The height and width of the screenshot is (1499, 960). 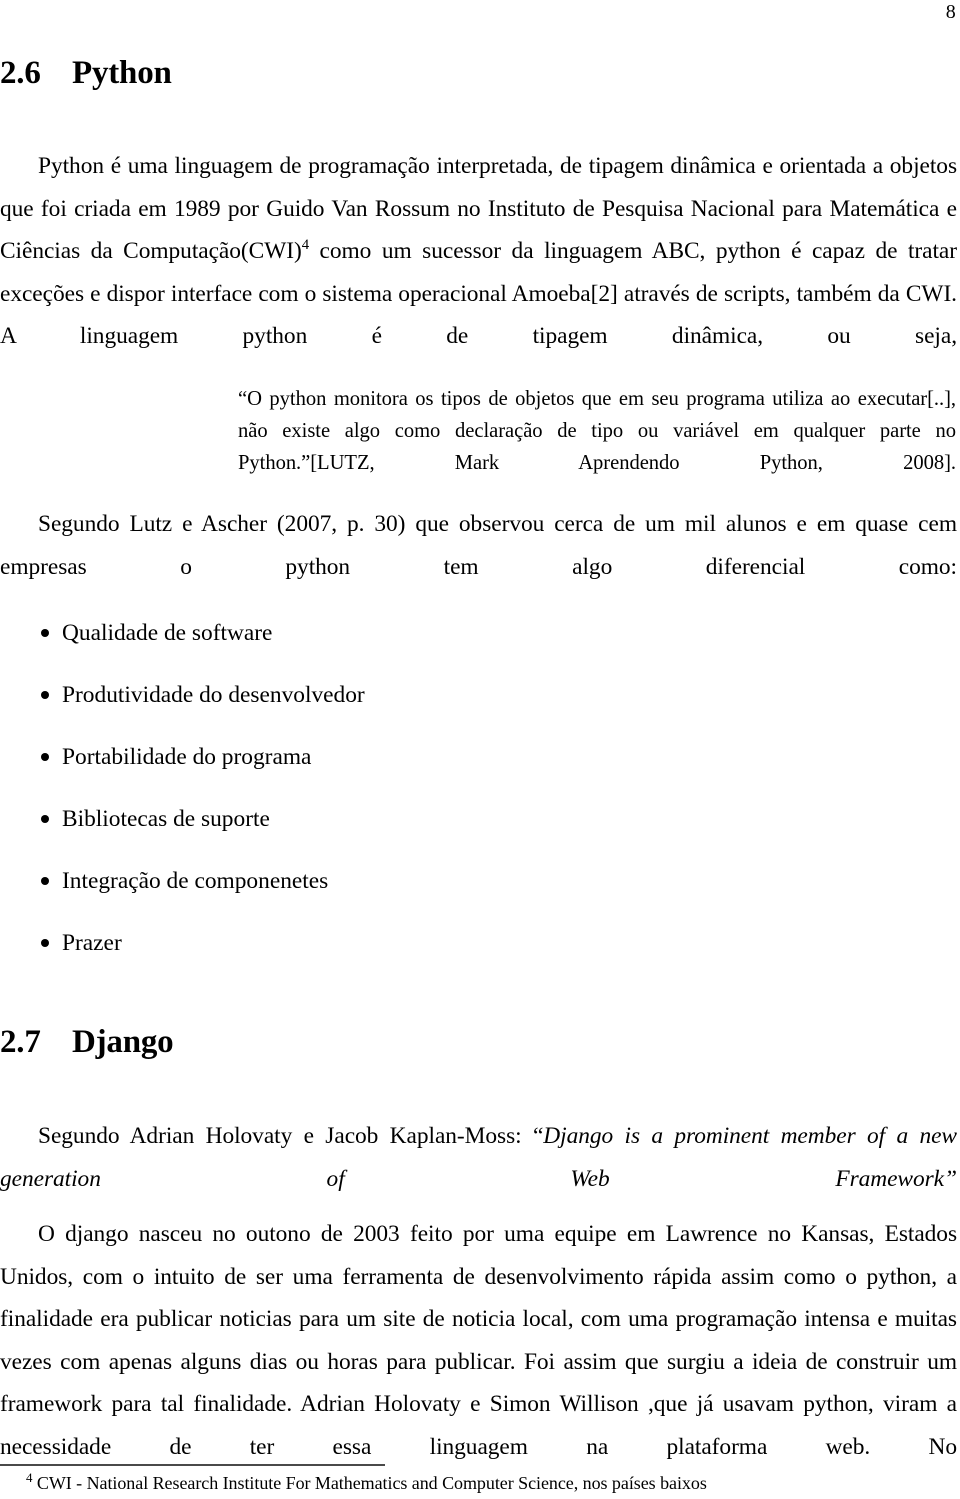 What do you see at coordinates (192, 1465) in the screenshot?
I see `footnote-separator-rule` at bounding box center [192, 1465].